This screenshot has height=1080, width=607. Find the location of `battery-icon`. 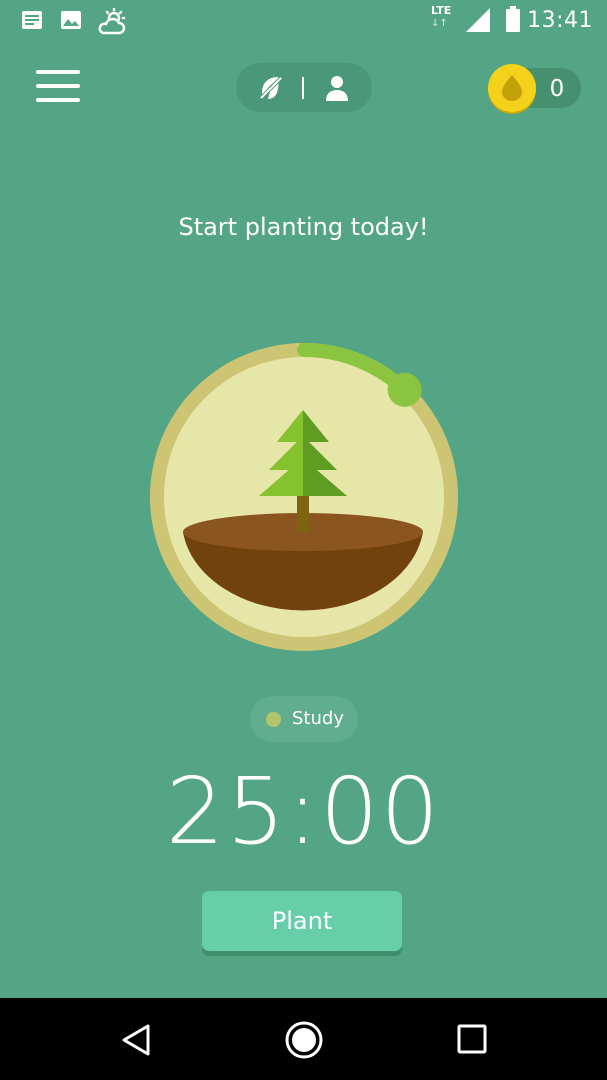

battery-icon is located at coordinates (513, 19).